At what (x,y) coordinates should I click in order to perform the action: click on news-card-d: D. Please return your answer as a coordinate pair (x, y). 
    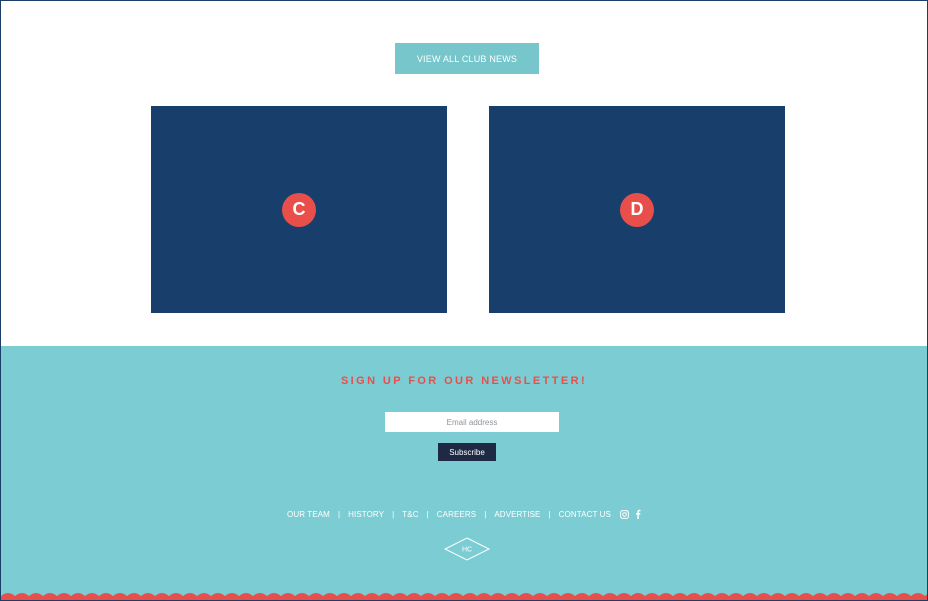
    Looking at the image, I should click on (637, 209).